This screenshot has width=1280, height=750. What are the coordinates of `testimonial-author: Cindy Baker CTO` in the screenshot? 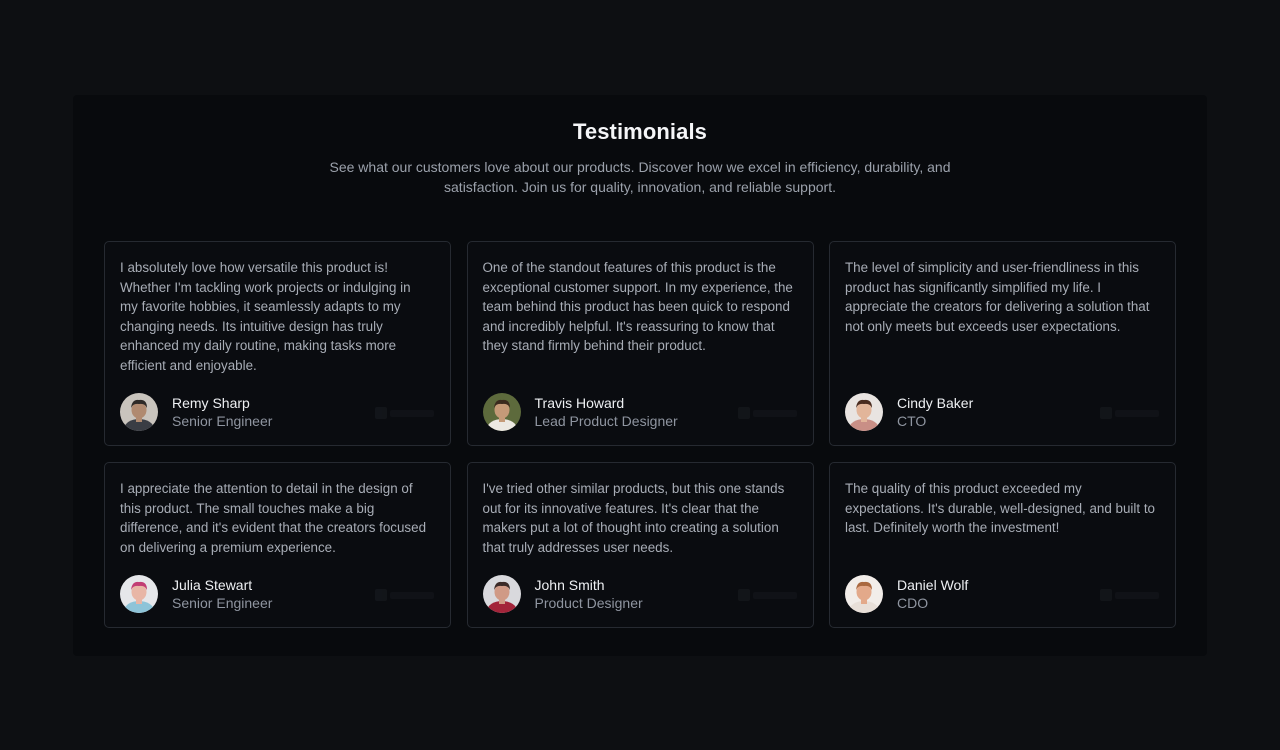 It's located at (909, 412).